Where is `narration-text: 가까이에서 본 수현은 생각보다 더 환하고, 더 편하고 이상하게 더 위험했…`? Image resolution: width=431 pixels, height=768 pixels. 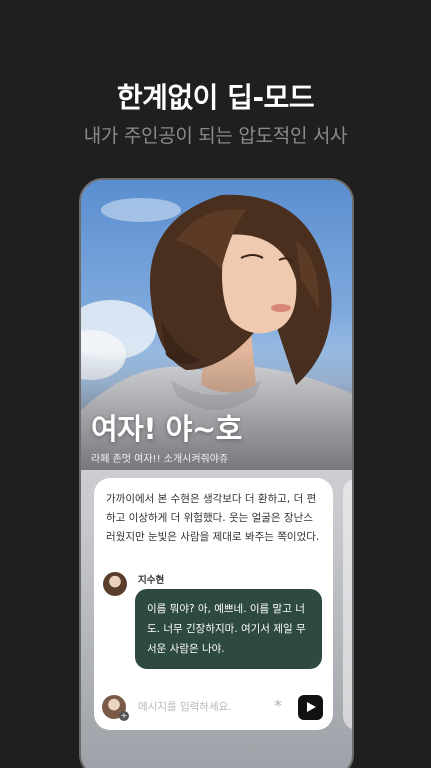
narration-text: 가까이에서 본 수현은 생각보다 더 환하고, 더 편하고 이상하게 더 위험했… is located at coordinates (213, 518).